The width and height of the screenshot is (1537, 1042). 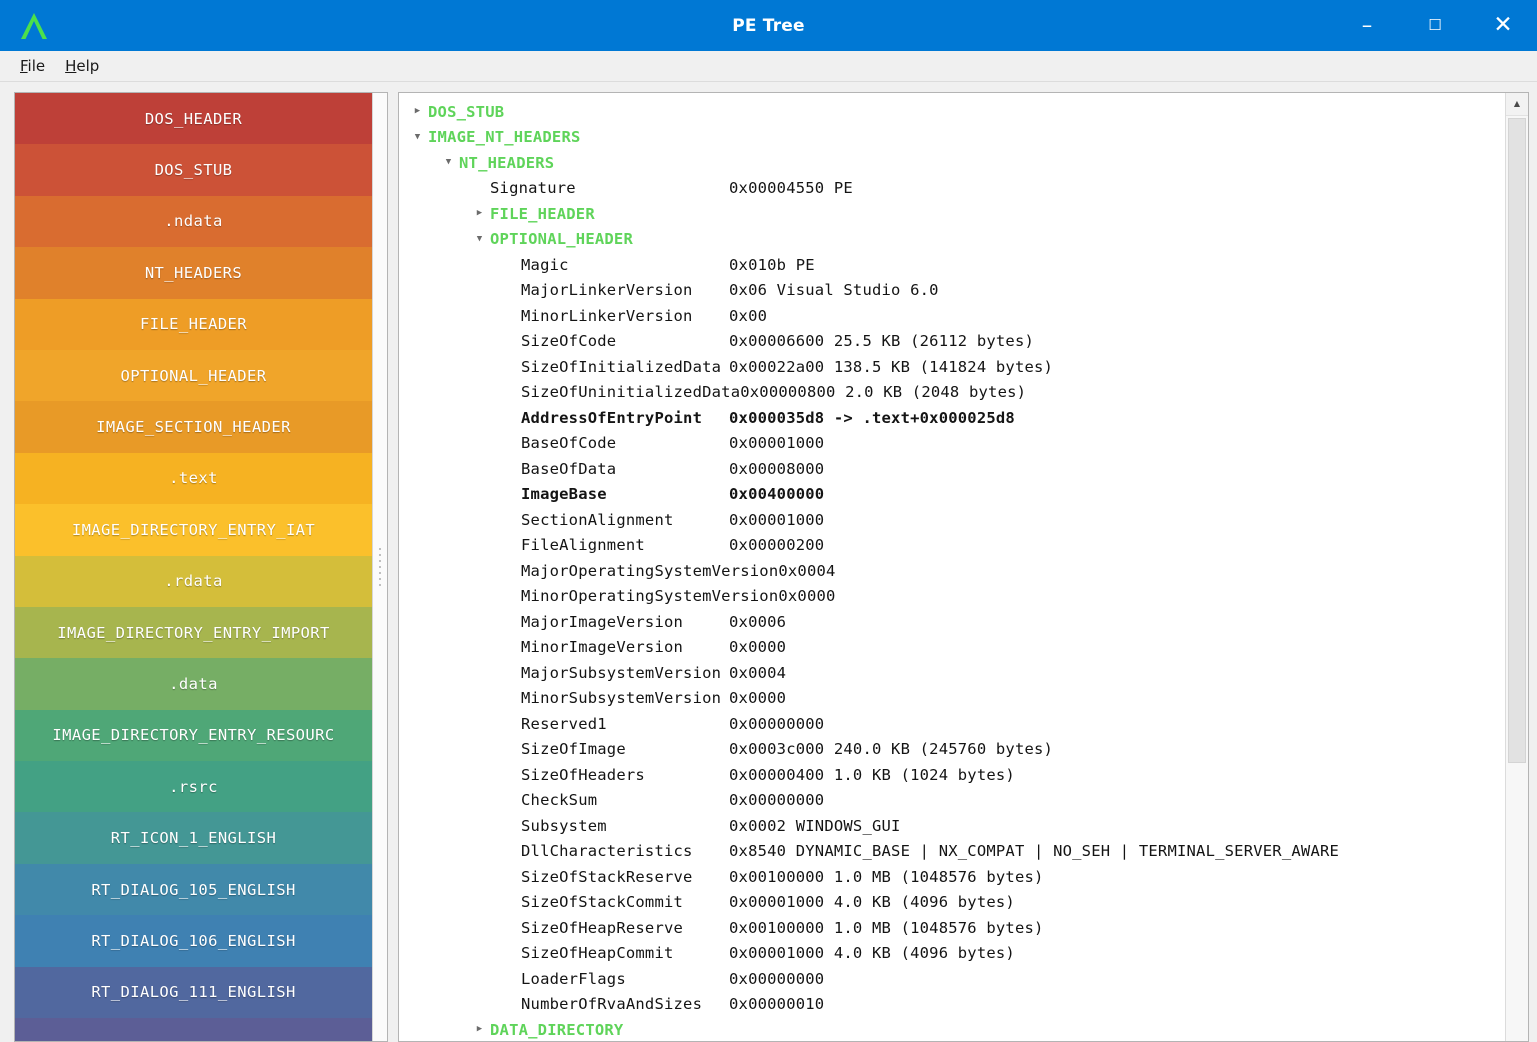 I want to click on pe-map-row: .rsrc, so click(x=193, y=787).